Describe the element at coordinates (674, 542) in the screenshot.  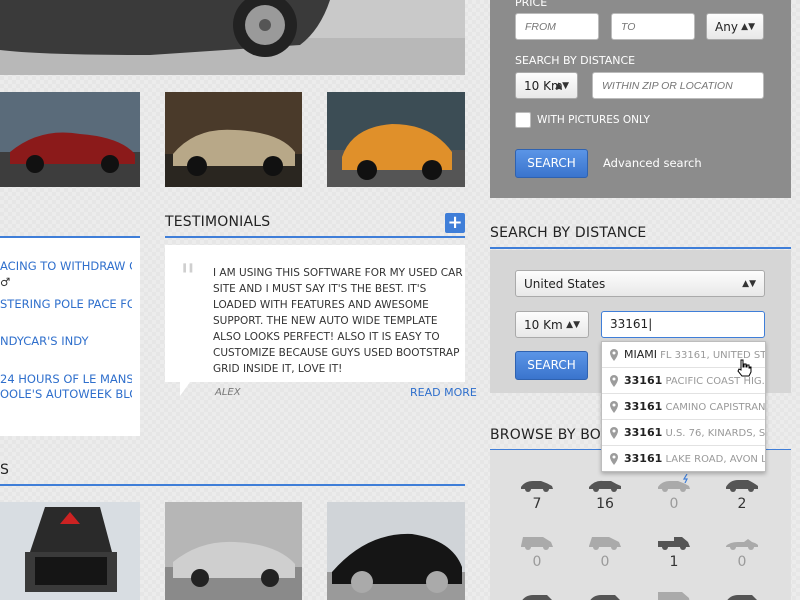
I see `pickup-icon` at that location.